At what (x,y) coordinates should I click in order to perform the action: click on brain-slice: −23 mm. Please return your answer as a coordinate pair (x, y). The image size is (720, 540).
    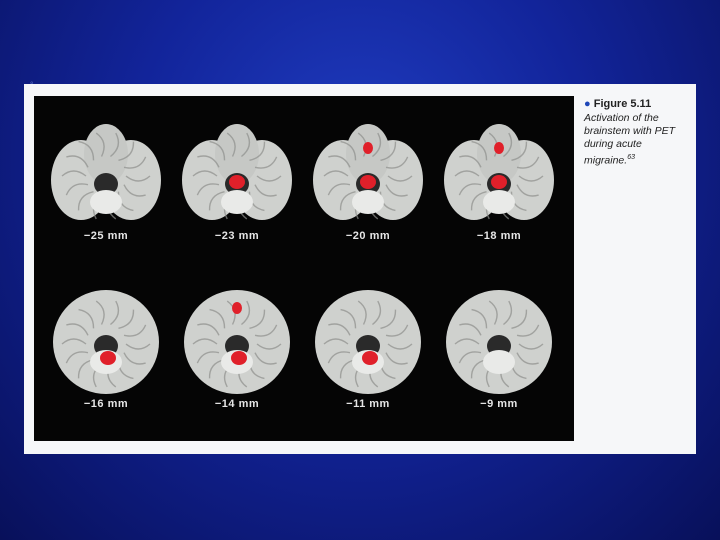
    Looking at the image, I should click on (237, 180).